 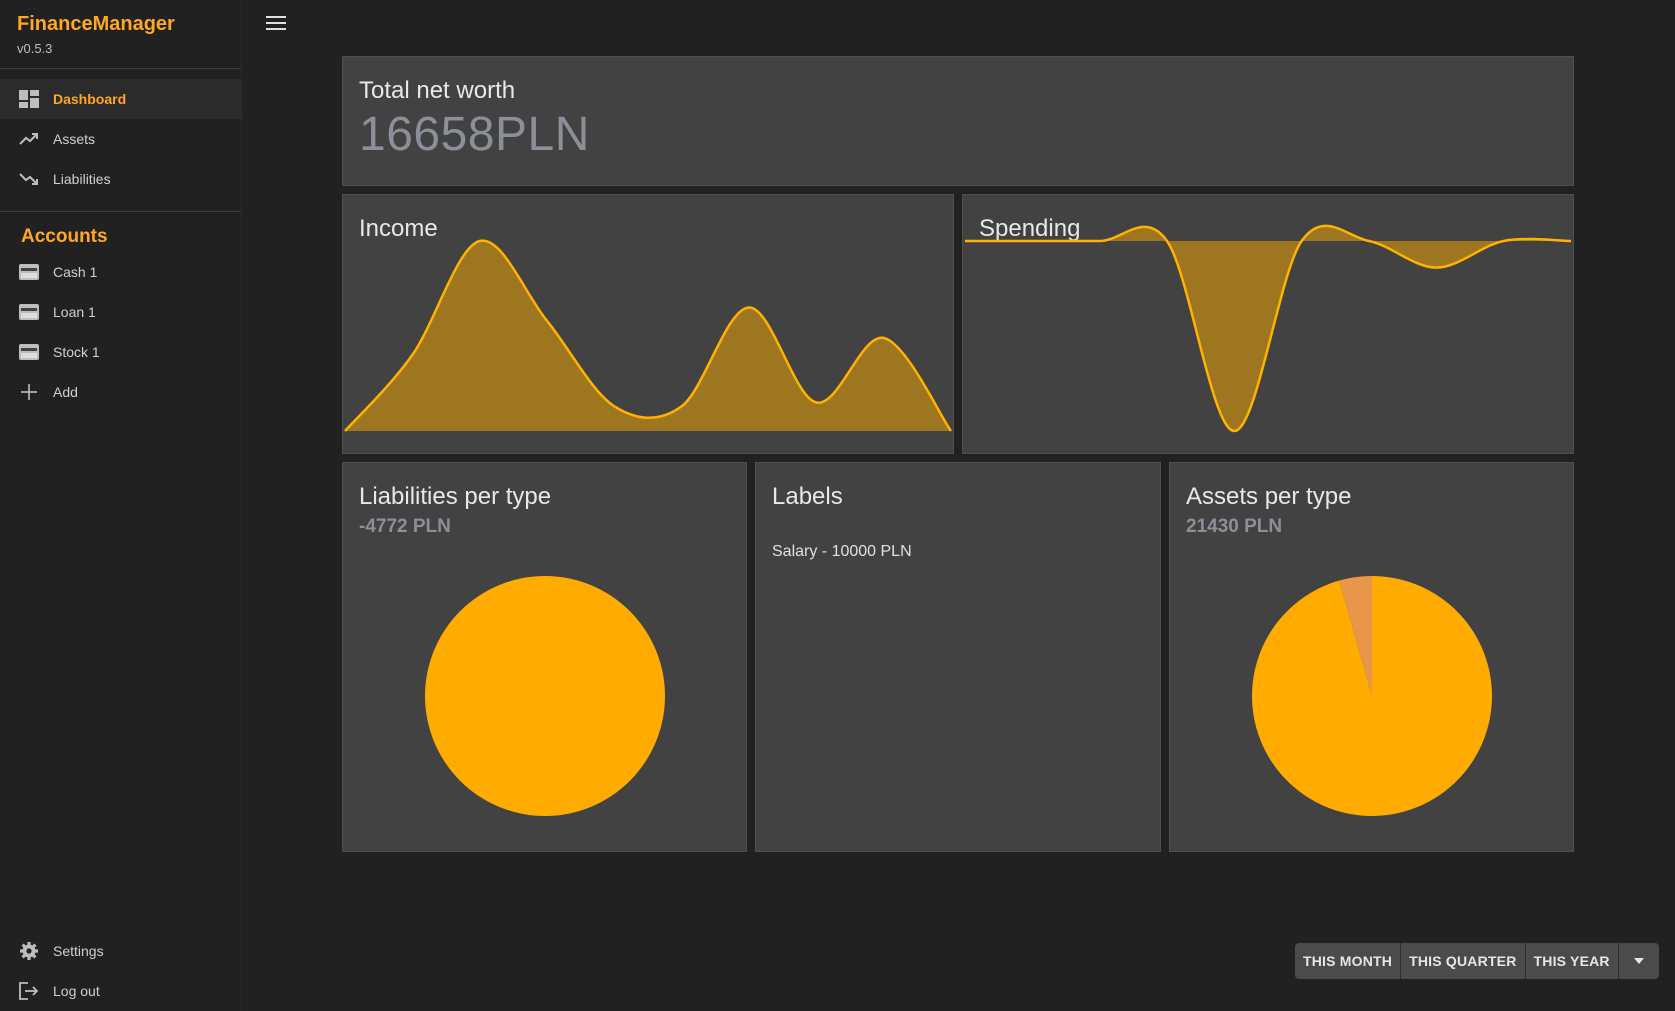 What do you see at coordinates (75, 272) in the screenshot?
I see `account-label: Cash 1` at bounding box center [75, 272].